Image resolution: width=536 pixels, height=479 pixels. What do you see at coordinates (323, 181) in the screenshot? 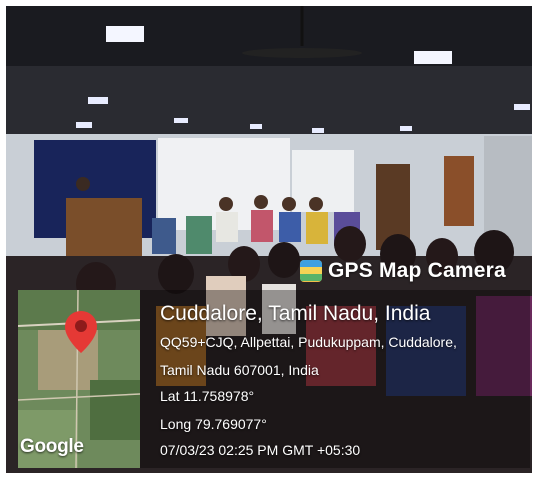
I see `projection-screen` at bounding box center [323, 181].